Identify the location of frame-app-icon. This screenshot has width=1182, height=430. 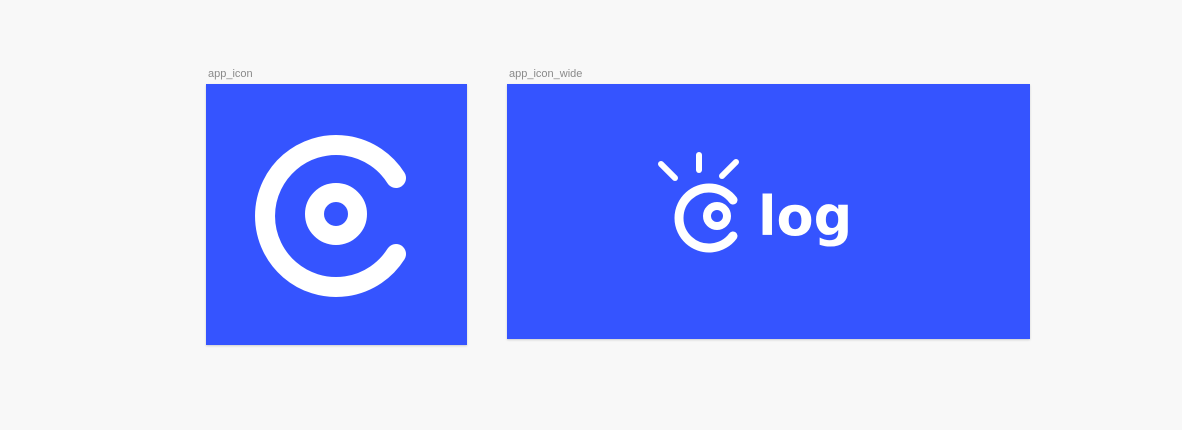
(336, 214).